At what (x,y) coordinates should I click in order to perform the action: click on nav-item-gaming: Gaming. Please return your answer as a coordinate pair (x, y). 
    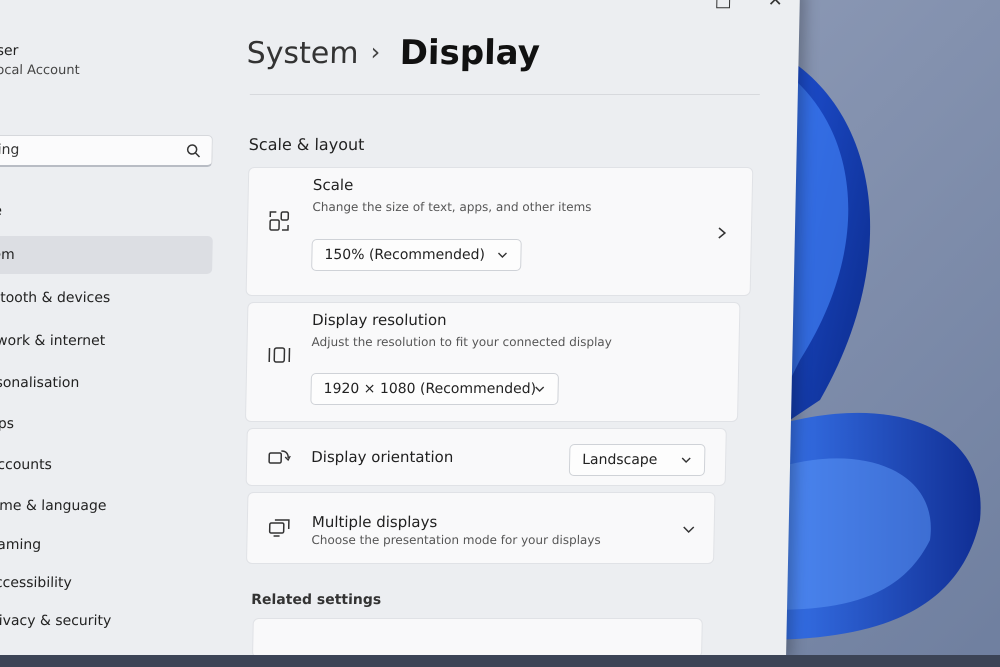
    Looking at the image, I should click on (103, 545).